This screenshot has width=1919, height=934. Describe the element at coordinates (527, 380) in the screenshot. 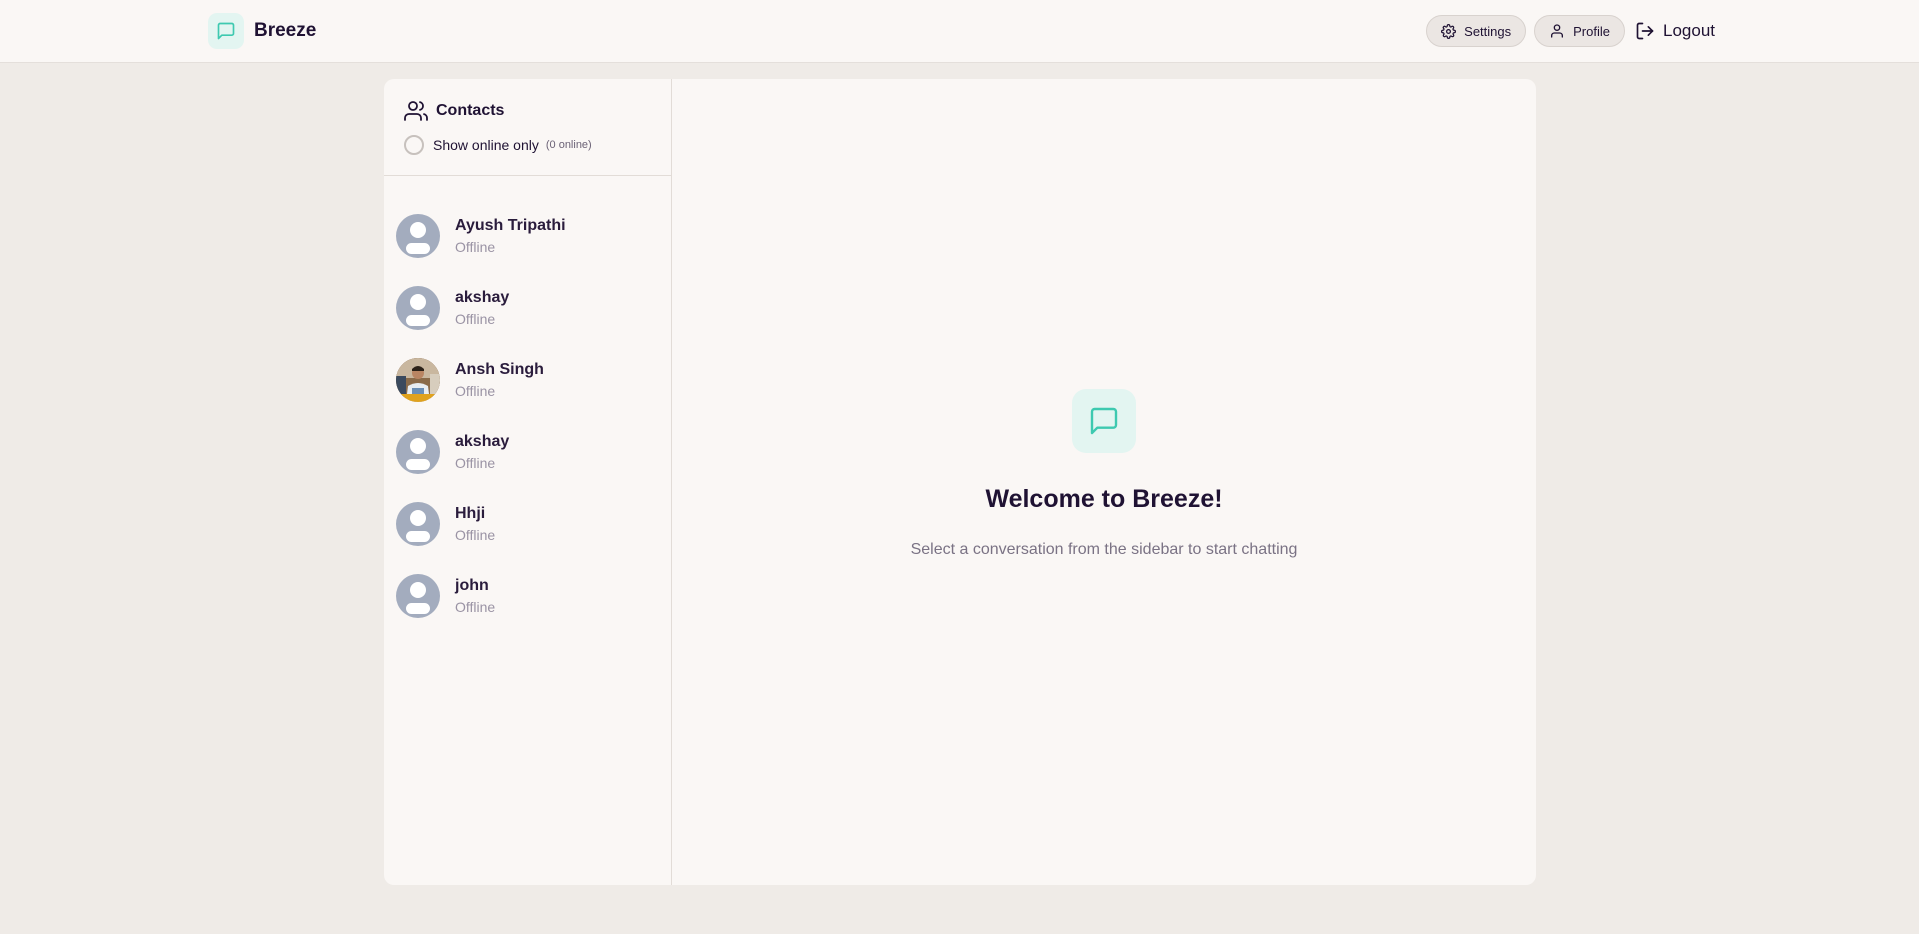

I see `contact-item: Ansh Singh Offline` at that location.